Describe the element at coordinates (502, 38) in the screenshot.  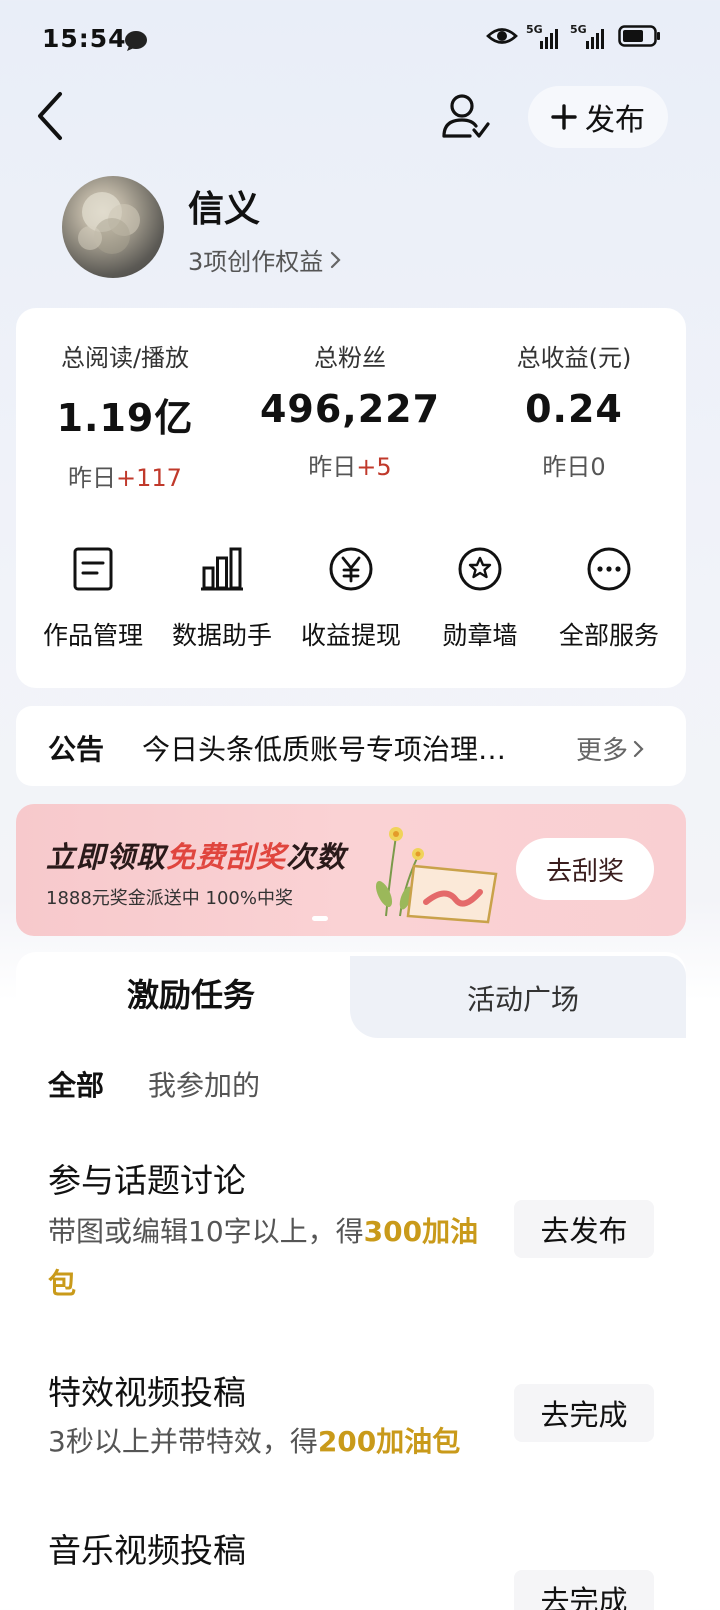
I see `eye-icon` at that location.